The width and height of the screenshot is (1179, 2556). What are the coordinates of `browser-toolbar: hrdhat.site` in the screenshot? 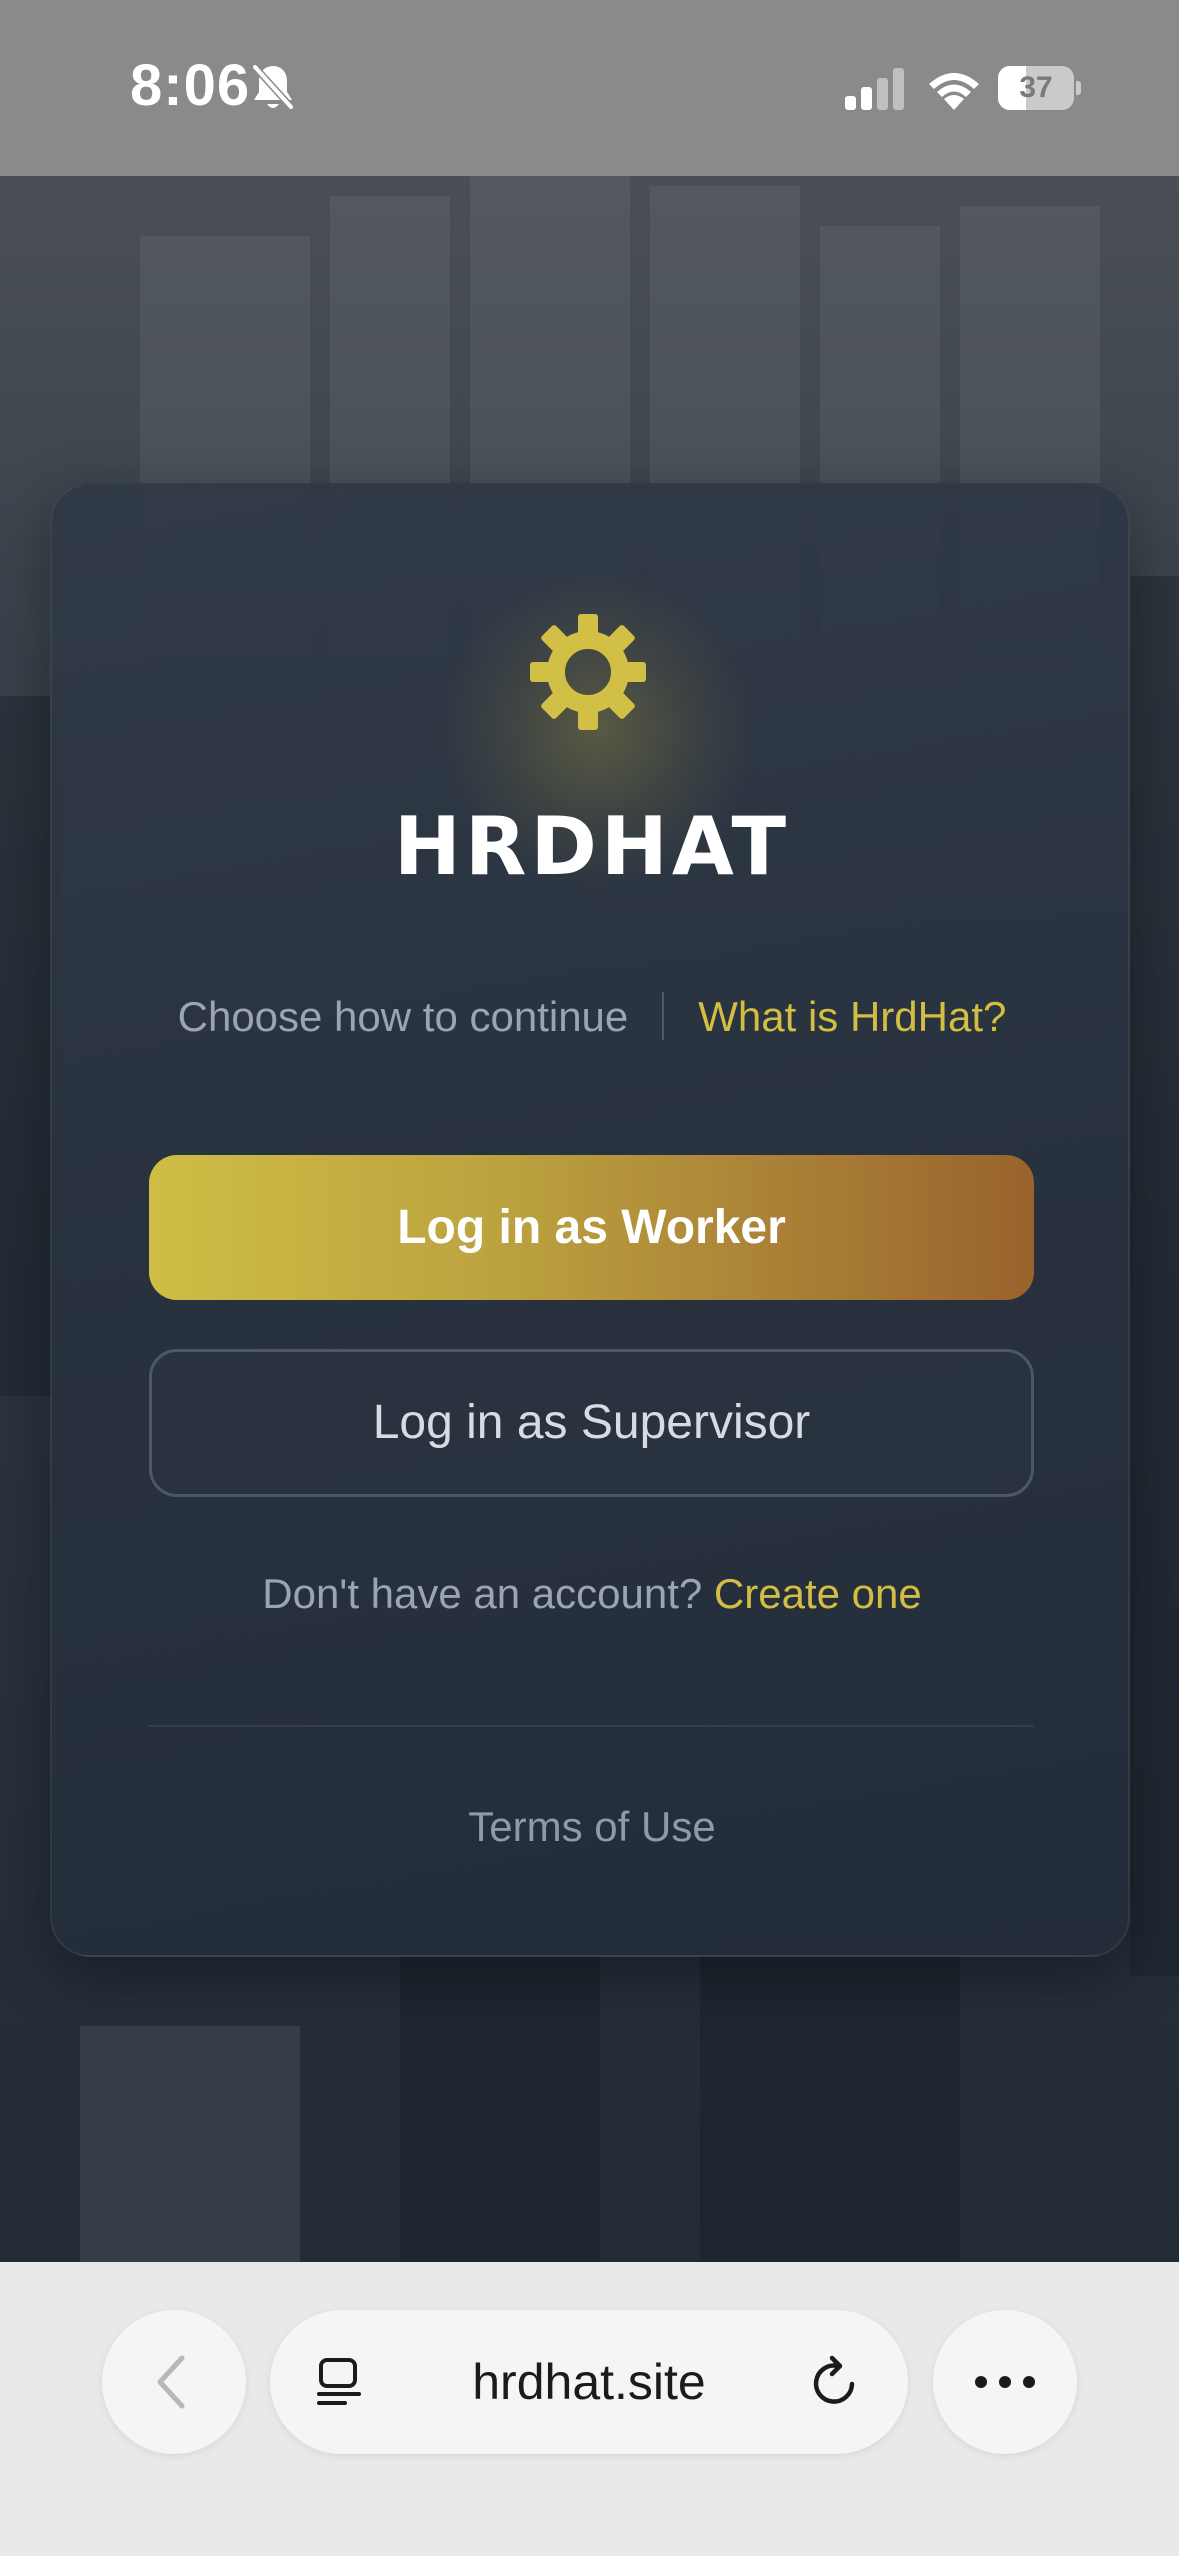 It's located at (589, 2409).